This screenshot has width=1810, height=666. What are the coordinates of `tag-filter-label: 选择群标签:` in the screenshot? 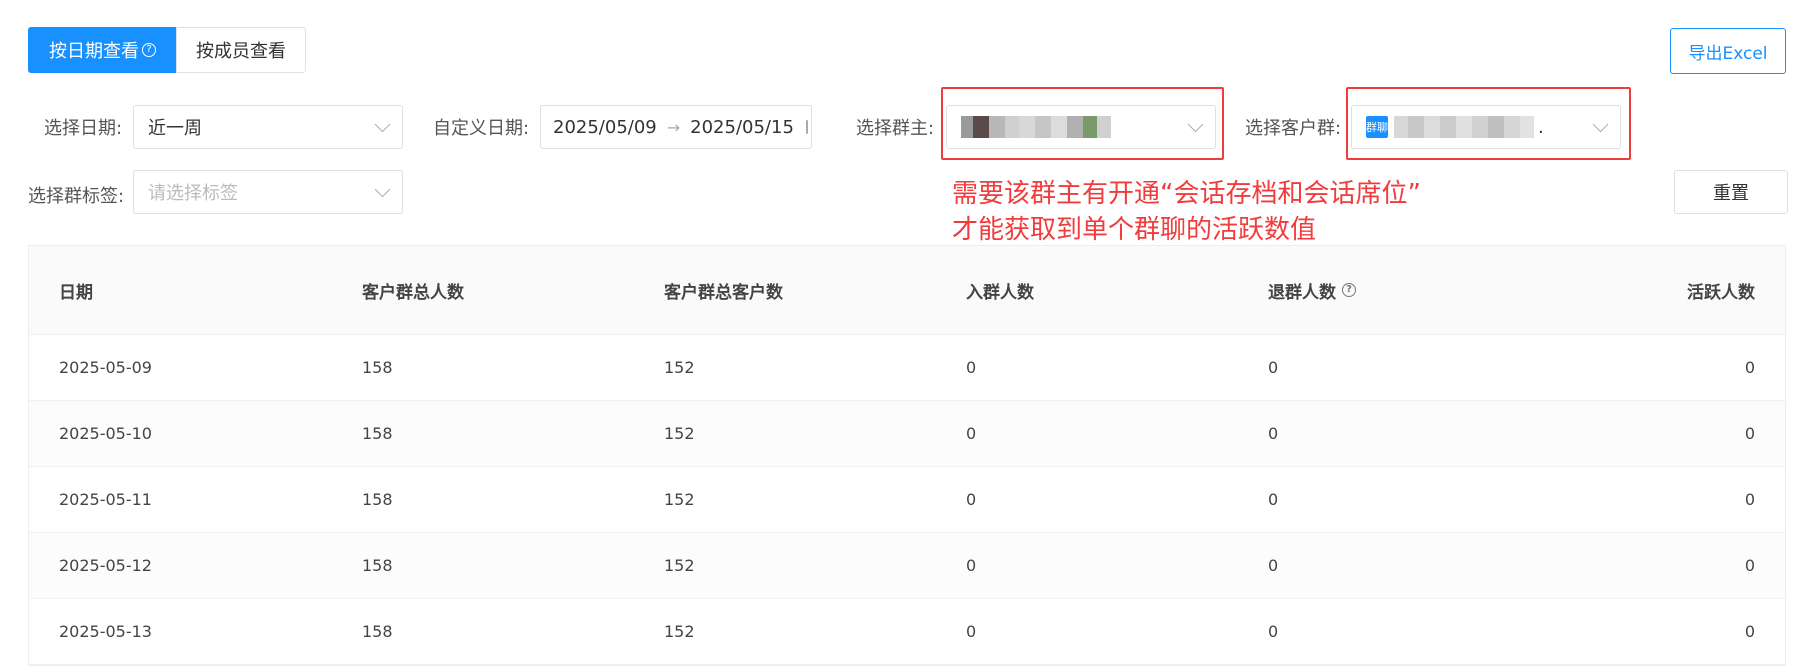 It's located at (76, 196).